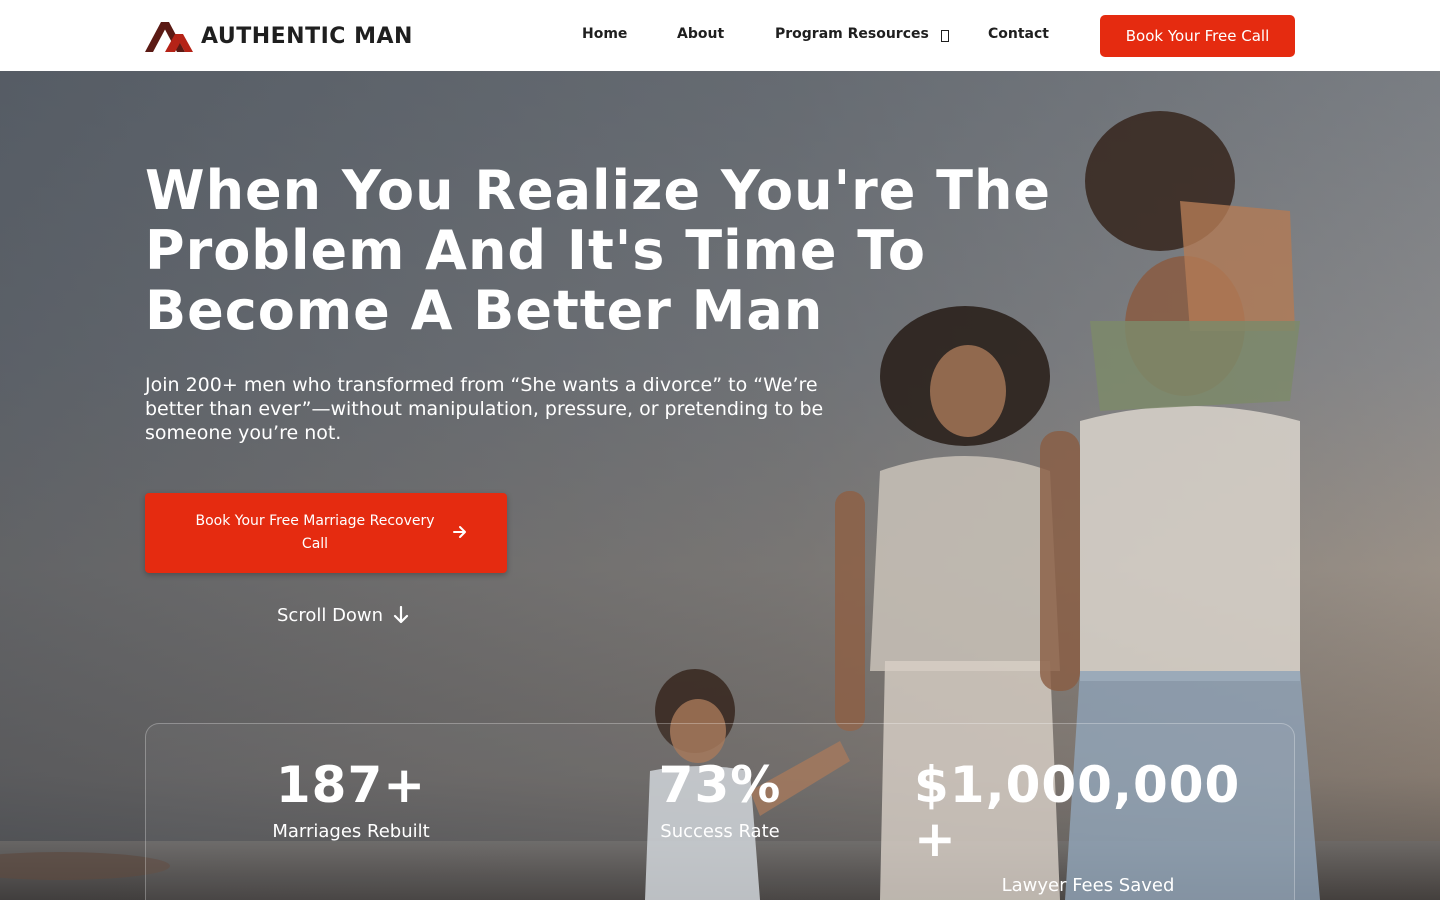  I want to click on stat-label-lawyer-fees: Lawyer Fees Saved, so click(1088, 885).